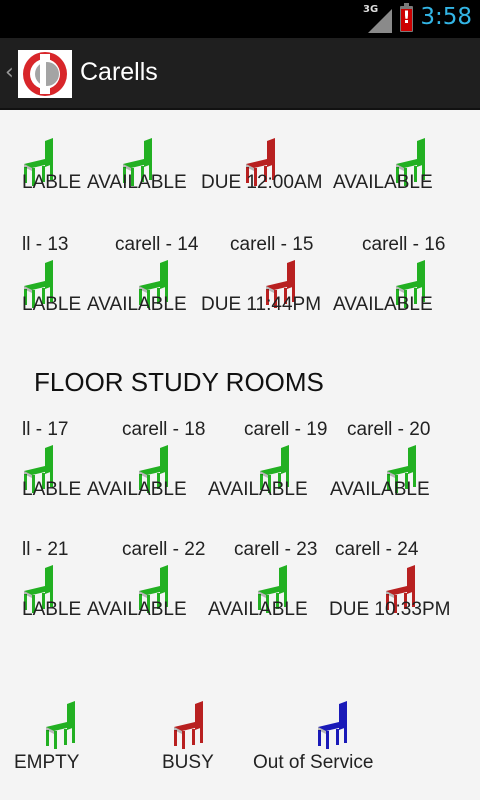 The width and height of the screenshot is (480, 800). Describe the element at coordinates (404, 244) in the screenshot. I see `carell-name: carell - 16` at that location.